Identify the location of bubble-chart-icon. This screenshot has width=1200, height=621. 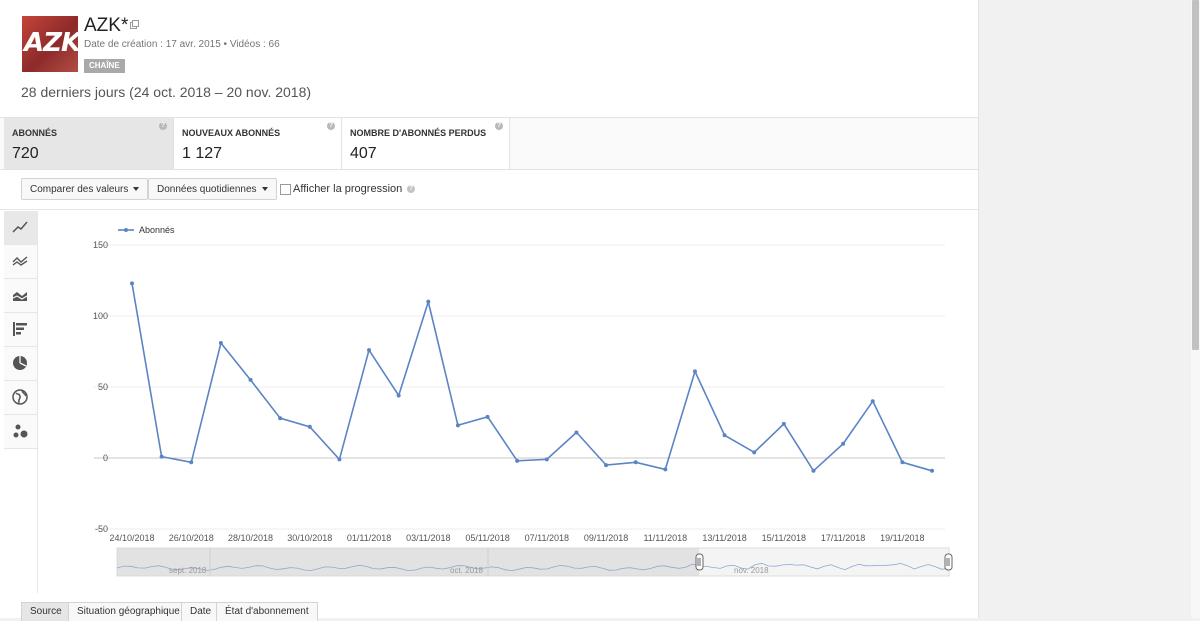
(20, 431).